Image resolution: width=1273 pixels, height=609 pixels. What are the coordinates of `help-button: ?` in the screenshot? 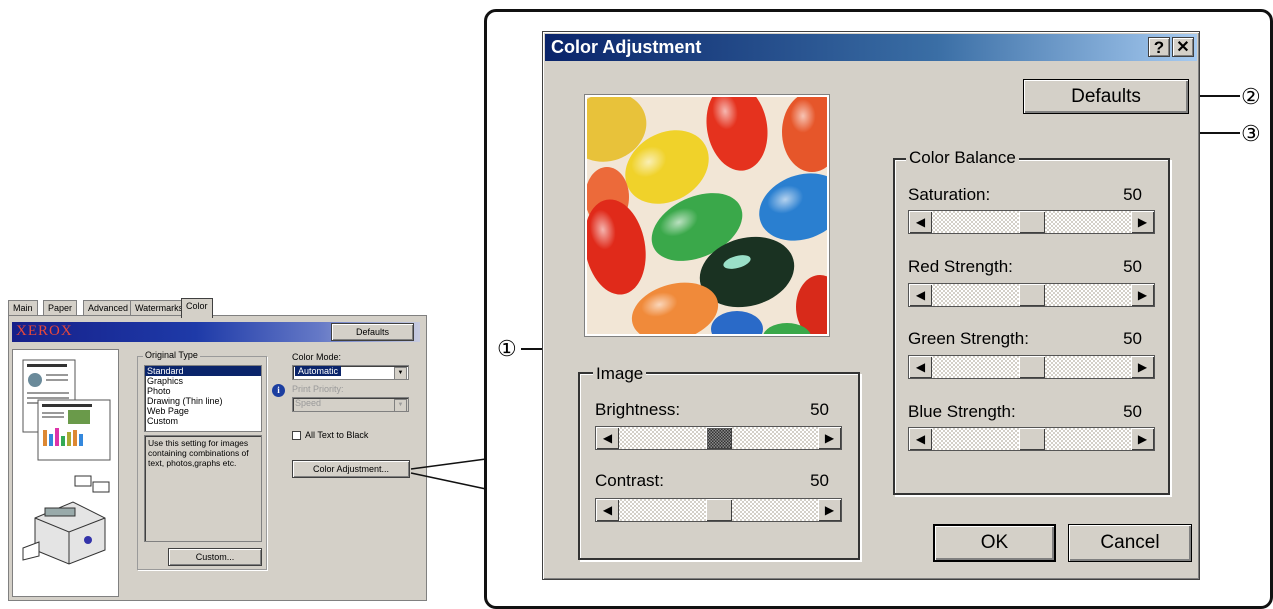 It's located at (1159, 47).